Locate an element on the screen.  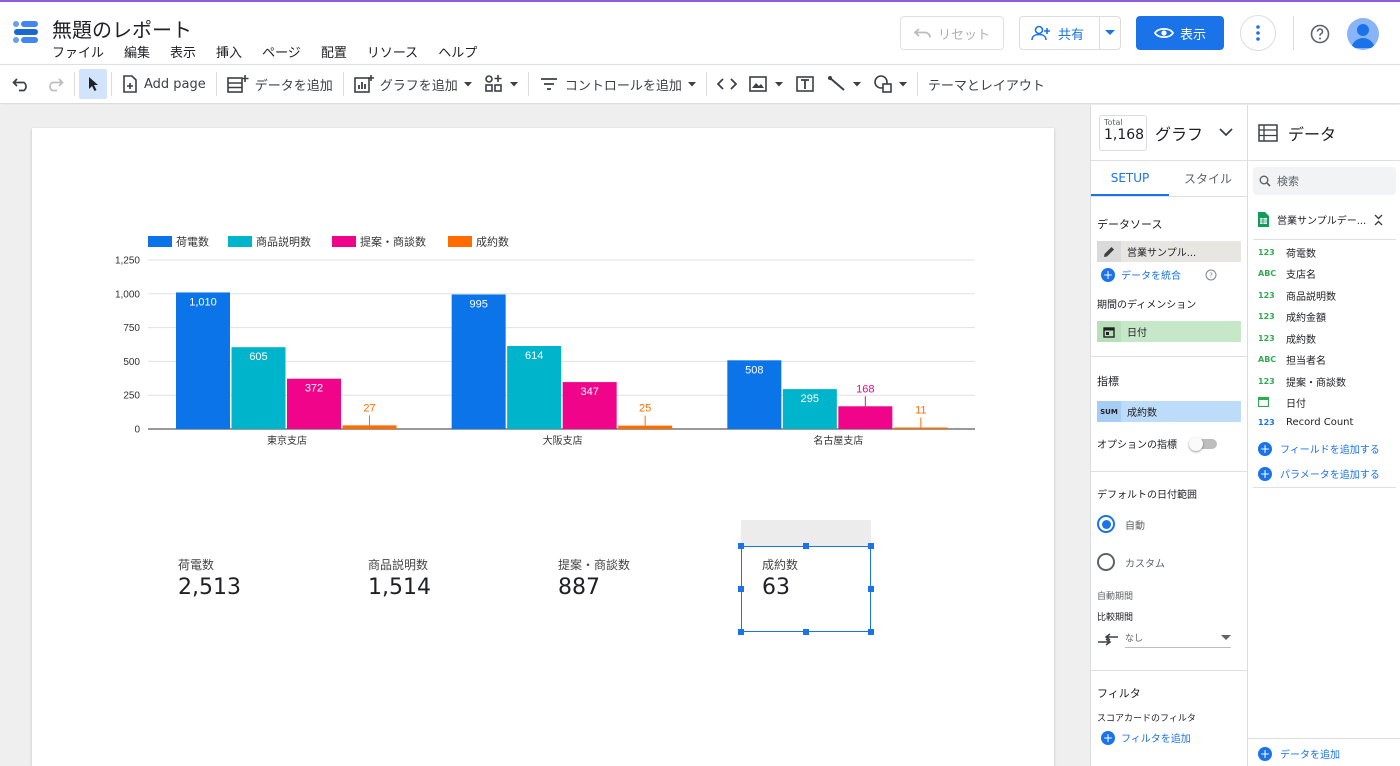
scorecard-proposals: 提案・商談数 887 is located at coordinates (594, 578).